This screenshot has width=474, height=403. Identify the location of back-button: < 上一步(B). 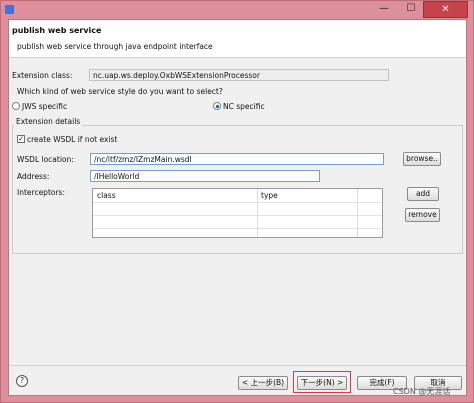
(263, 383).